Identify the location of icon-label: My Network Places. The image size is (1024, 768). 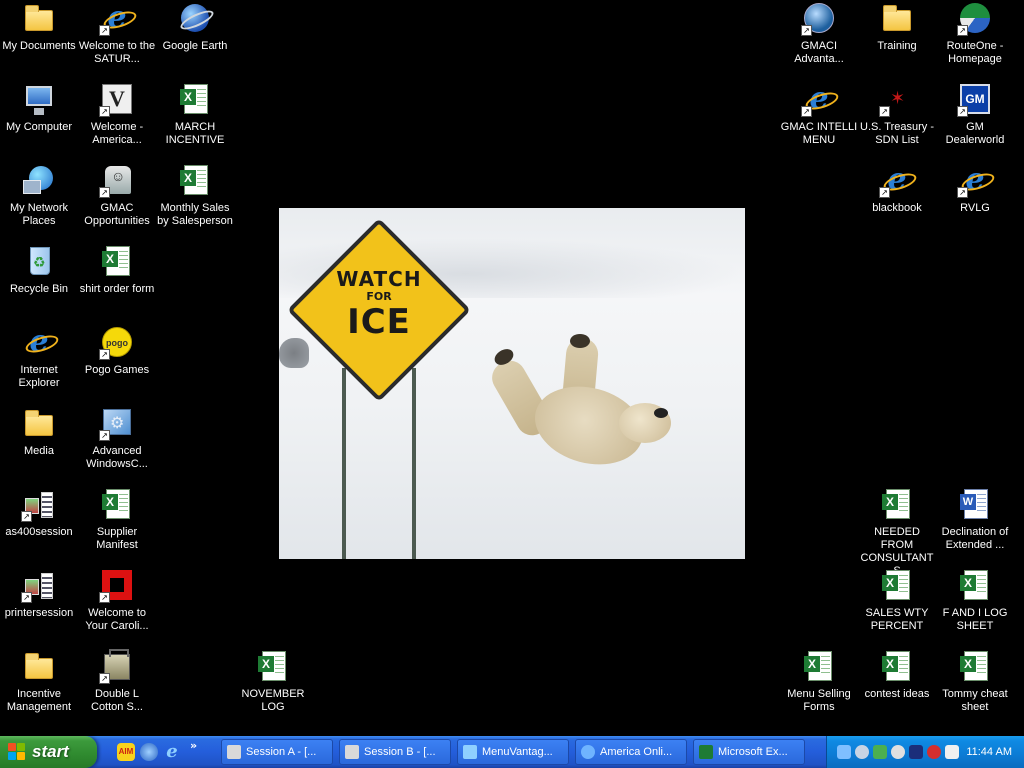
(39, 214).